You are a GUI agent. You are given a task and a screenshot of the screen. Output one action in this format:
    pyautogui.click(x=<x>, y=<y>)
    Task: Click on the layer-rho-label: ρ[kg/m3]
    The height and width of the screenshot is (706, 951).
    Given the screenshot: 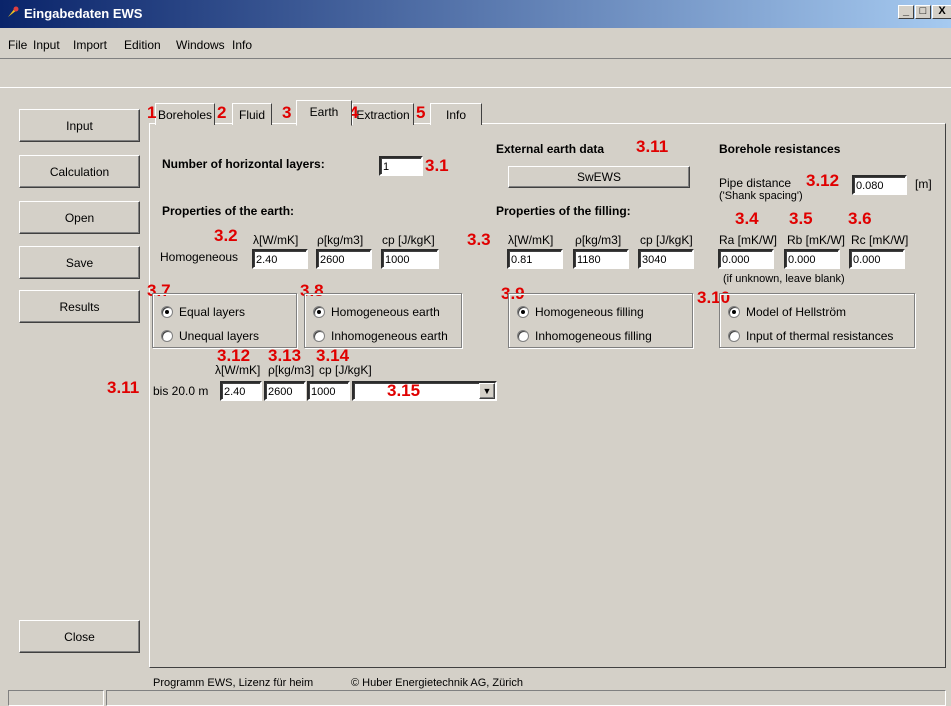 What is the action you would take?
    pyautogui.click(x=291, y=370)
    